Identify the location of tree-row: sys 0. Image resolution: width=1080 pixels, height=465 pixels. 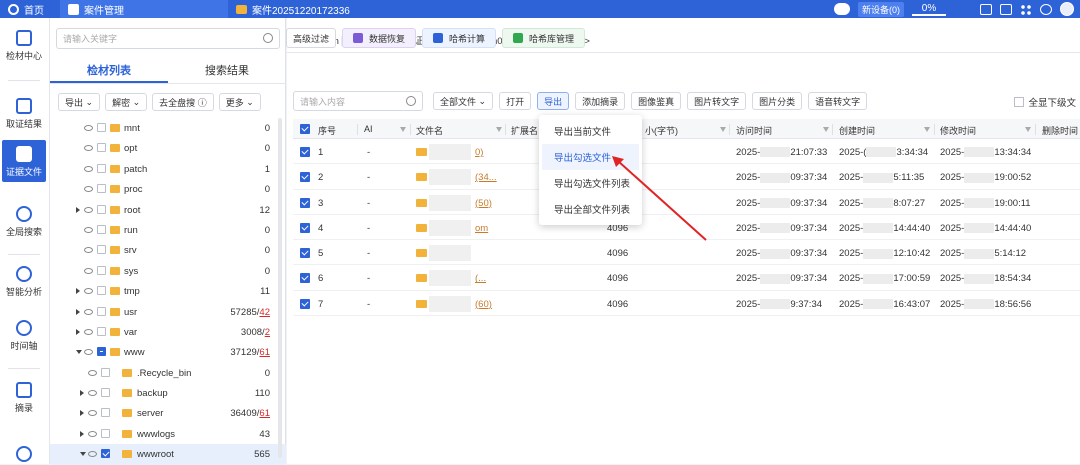
(168, 271).